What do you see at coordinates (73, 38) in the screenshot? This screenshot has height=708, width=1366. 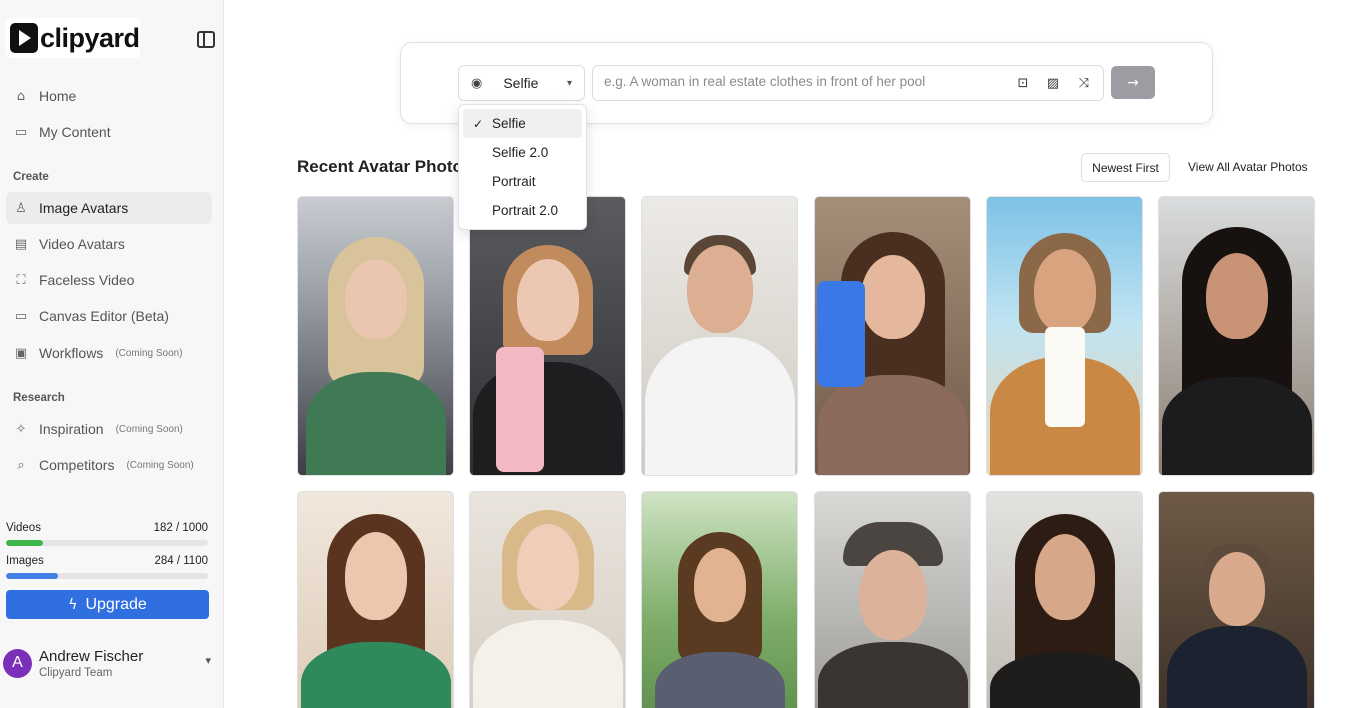 I see `brand-logo: clipyard` at bounding box center [73, 38].